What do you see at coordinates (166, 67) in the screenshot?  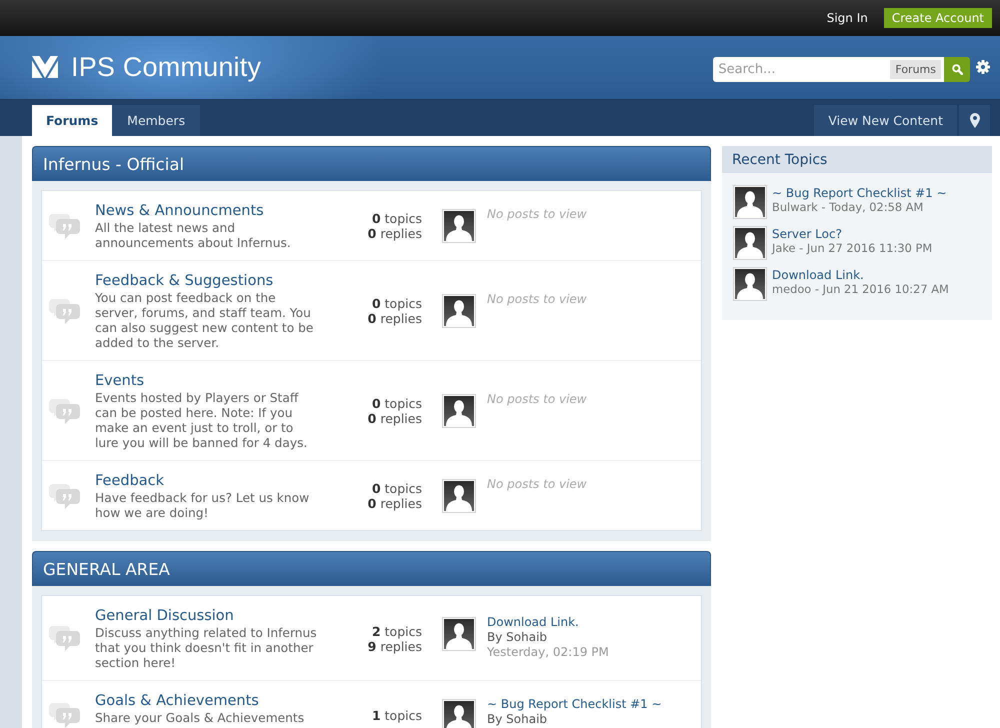 I see `site-title: IPS Community` at bounding box center [166, 67].